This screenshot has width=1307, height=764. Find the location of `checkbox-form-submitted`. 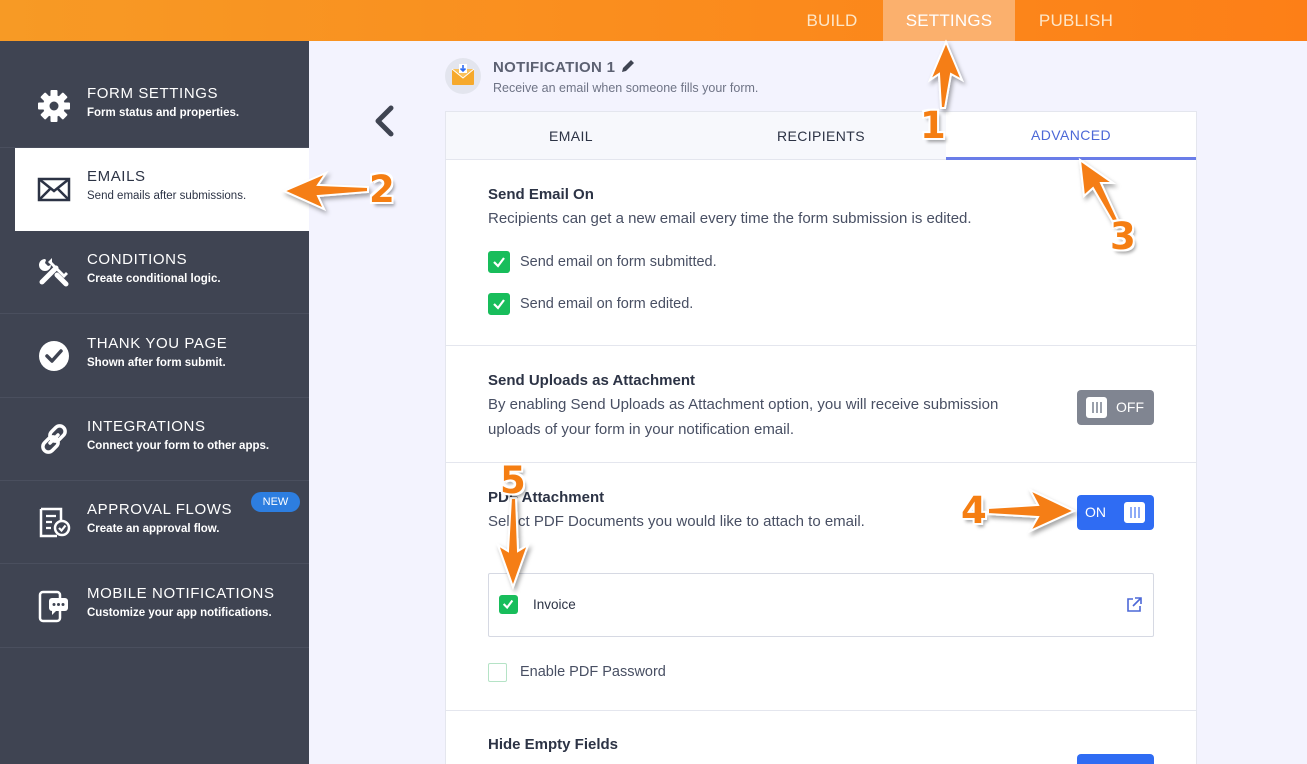

checkbox-form-submitted is located at coordinates (499, 262).